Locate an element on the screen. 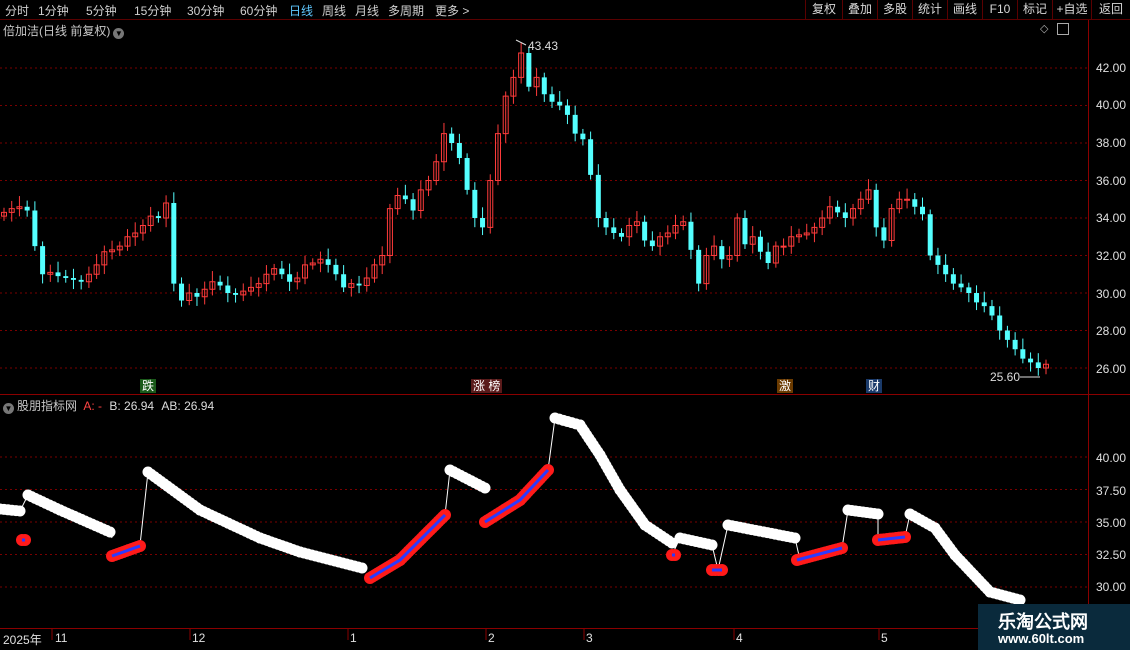  price-axis-label: 30.00 is located at coordinates (1110, 294).